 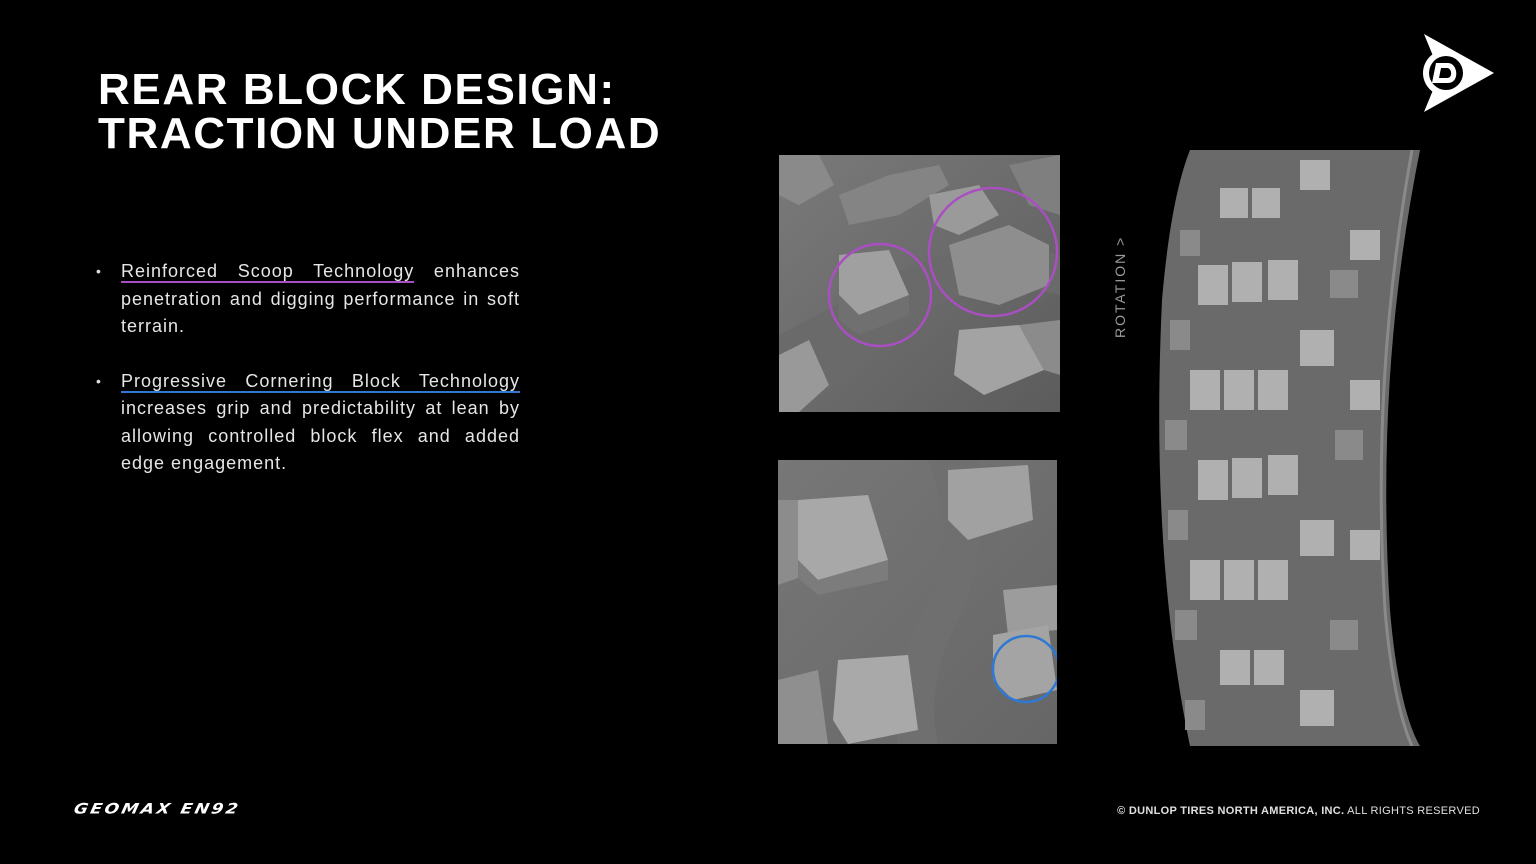 I want to click on cornering-closeup-image, so click(x=917, y=602).